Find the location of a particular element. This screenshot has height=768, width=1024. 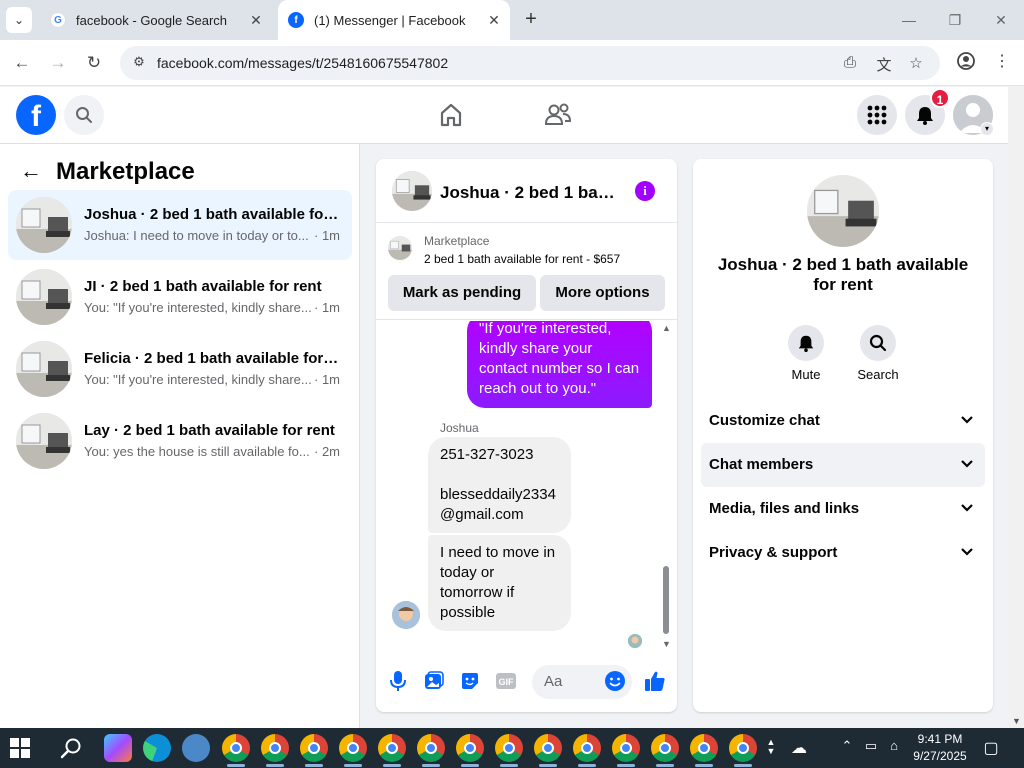

site-info-icon: ⚙ is located at coordinates (139, 63).